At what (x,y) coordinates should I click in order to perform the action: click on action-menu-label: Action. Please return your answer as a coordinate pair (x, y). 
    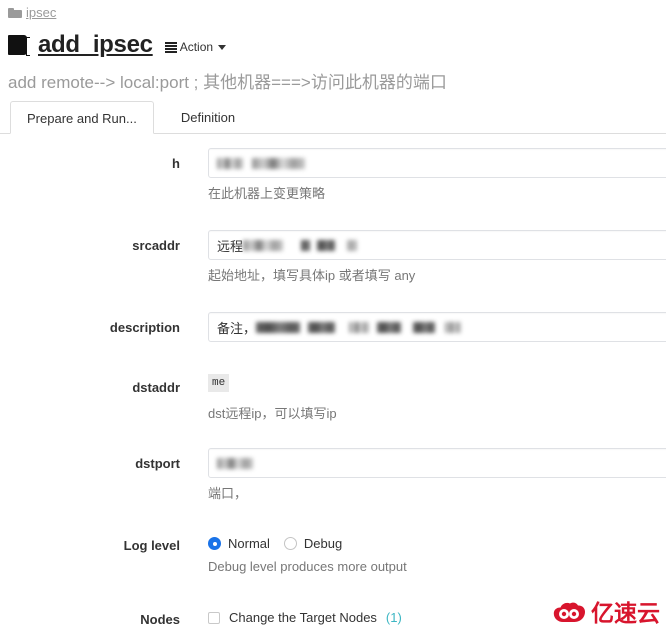
    Looking at the image, I should click on (196, 47).